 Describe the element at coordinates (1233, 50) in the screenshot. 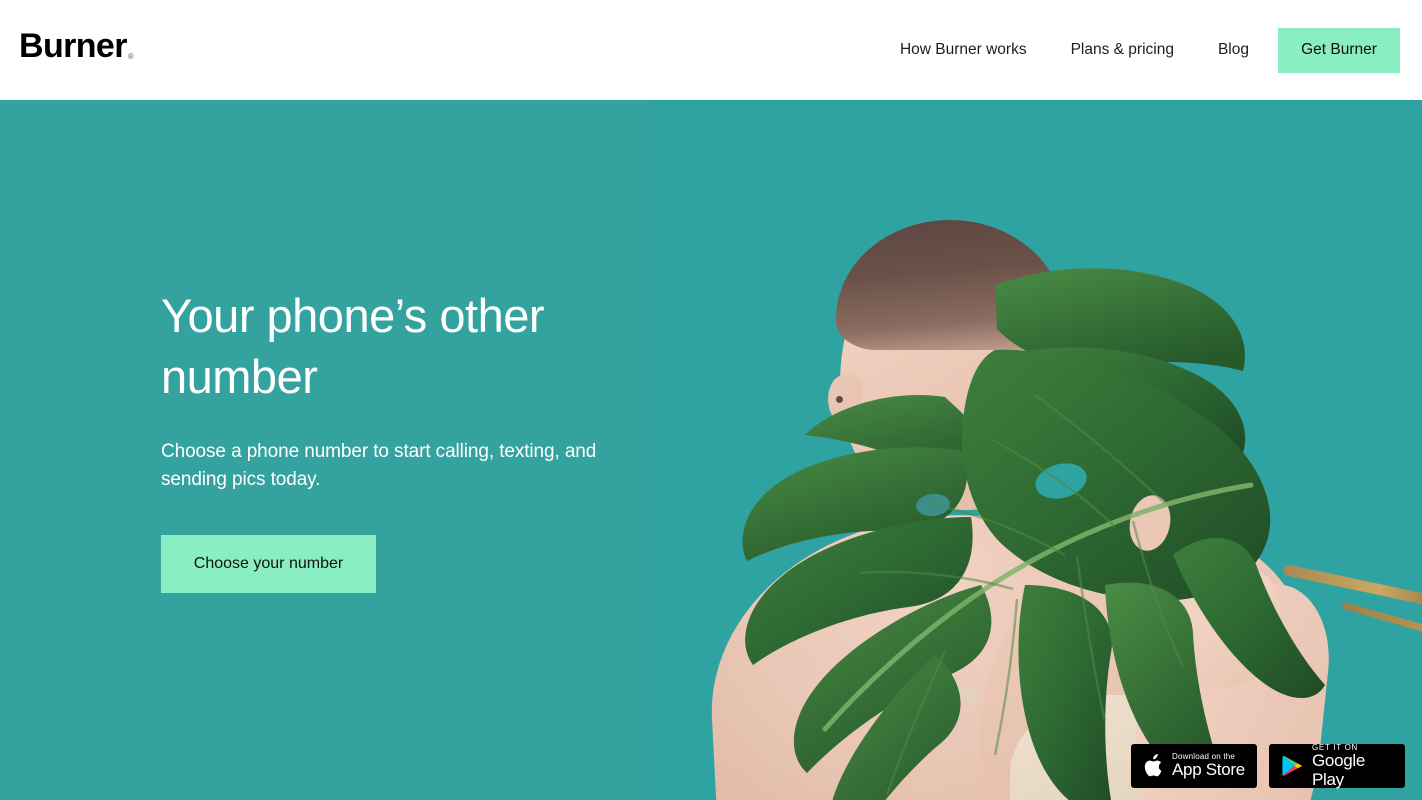

I see `nav-item-blog: Blog` at that location.